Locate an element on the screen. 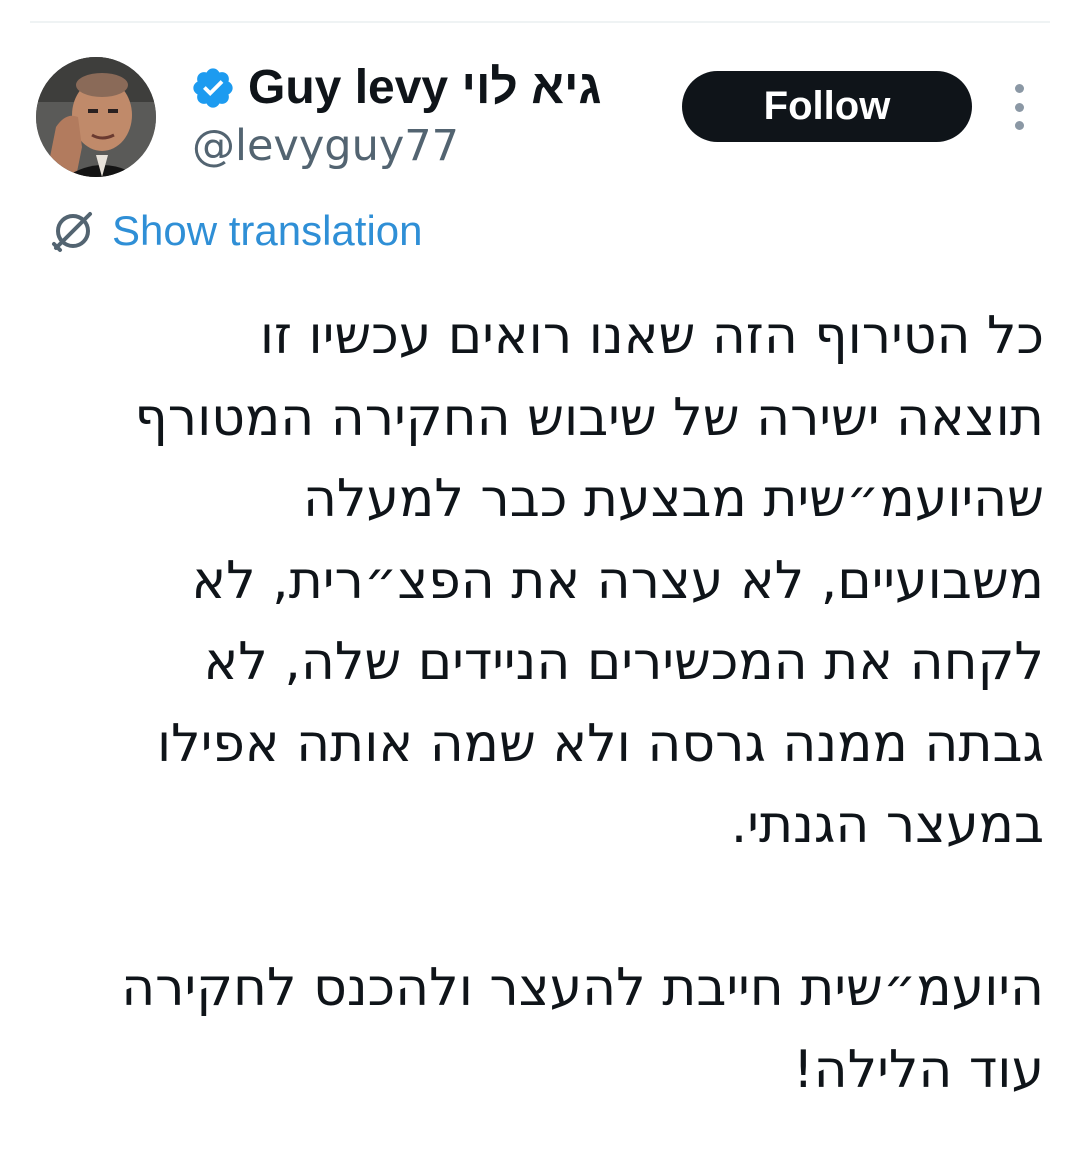 This screenshot has height=1151, width=1080. tweet-line: משבועיים, לא עצרה את הפצ״רית, לא is located at coordinates (617, 580).